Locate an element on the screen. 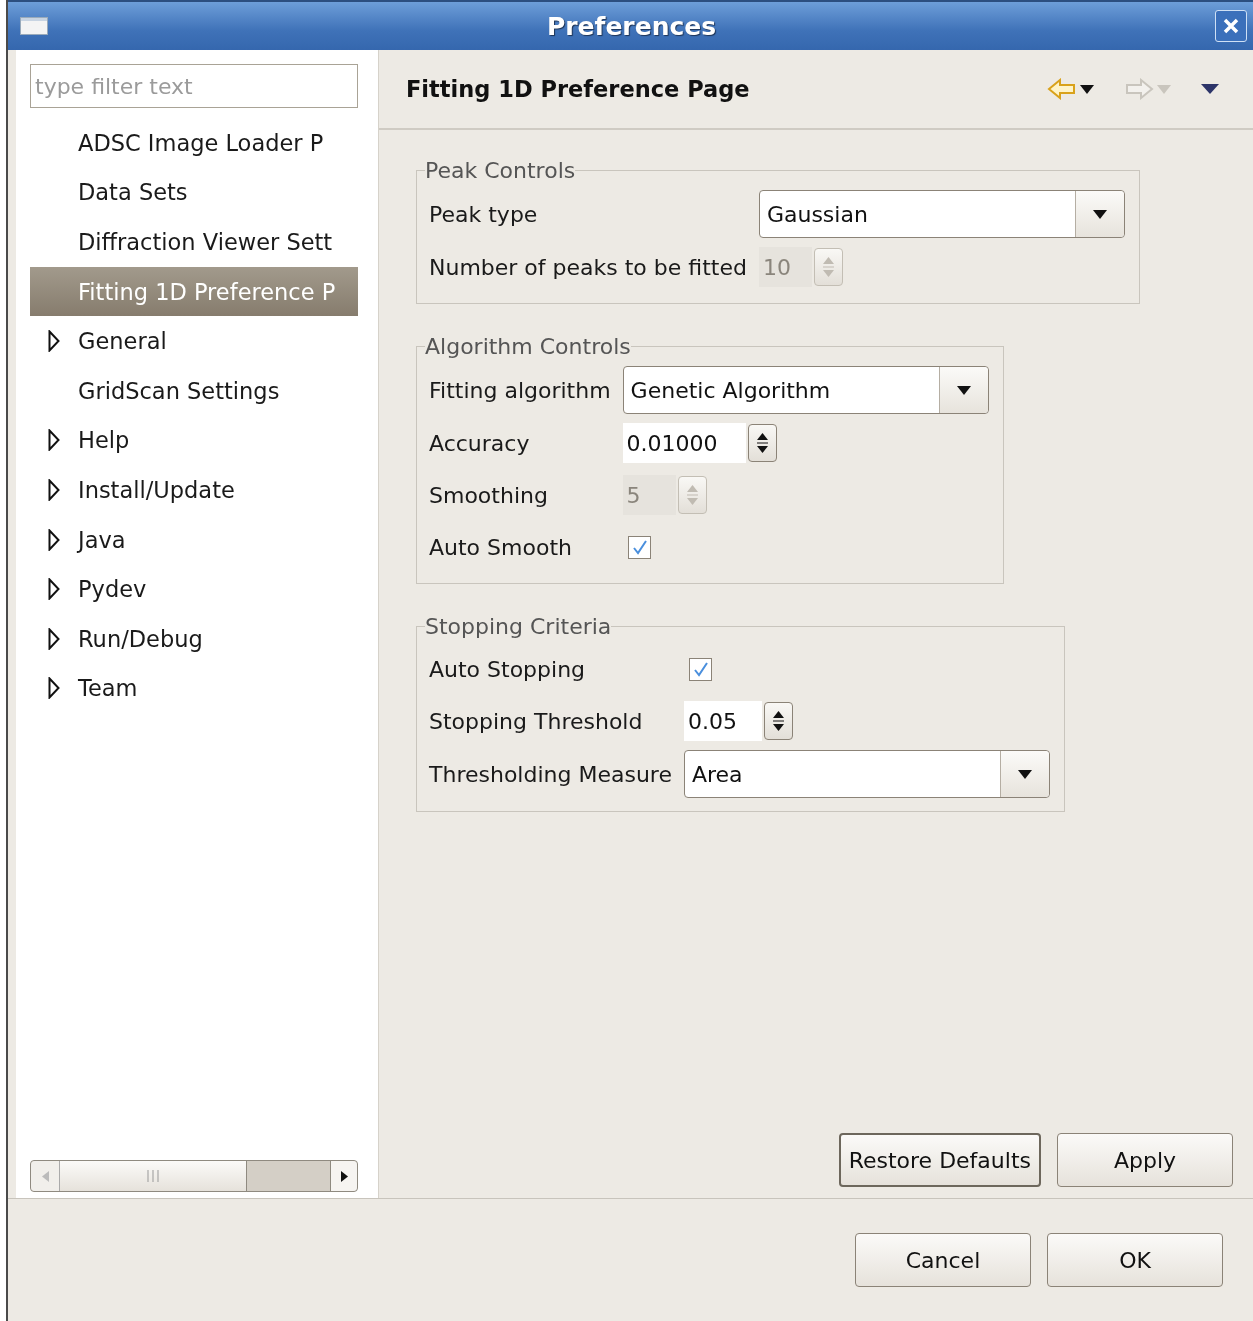 Image resolution: width=1253 pixels, height=1321 pixels. field-label: Number of peaks to be fitted is located at coordinates (588, 267).